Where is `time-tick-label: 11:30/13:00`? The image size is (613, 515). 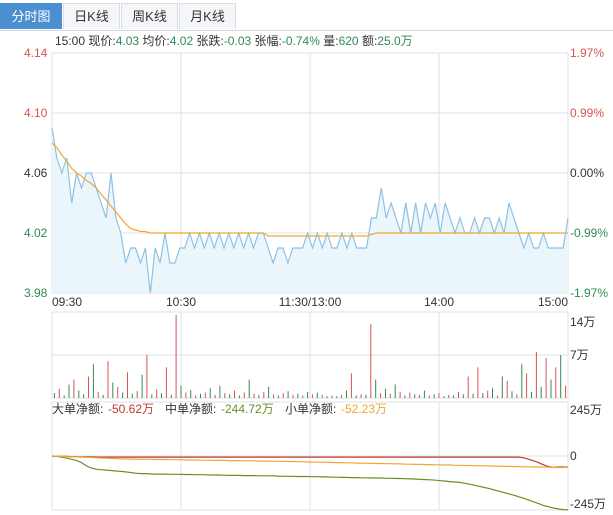
time-tick-label: 11:30/13:00 is located at coordinates (310, 302).